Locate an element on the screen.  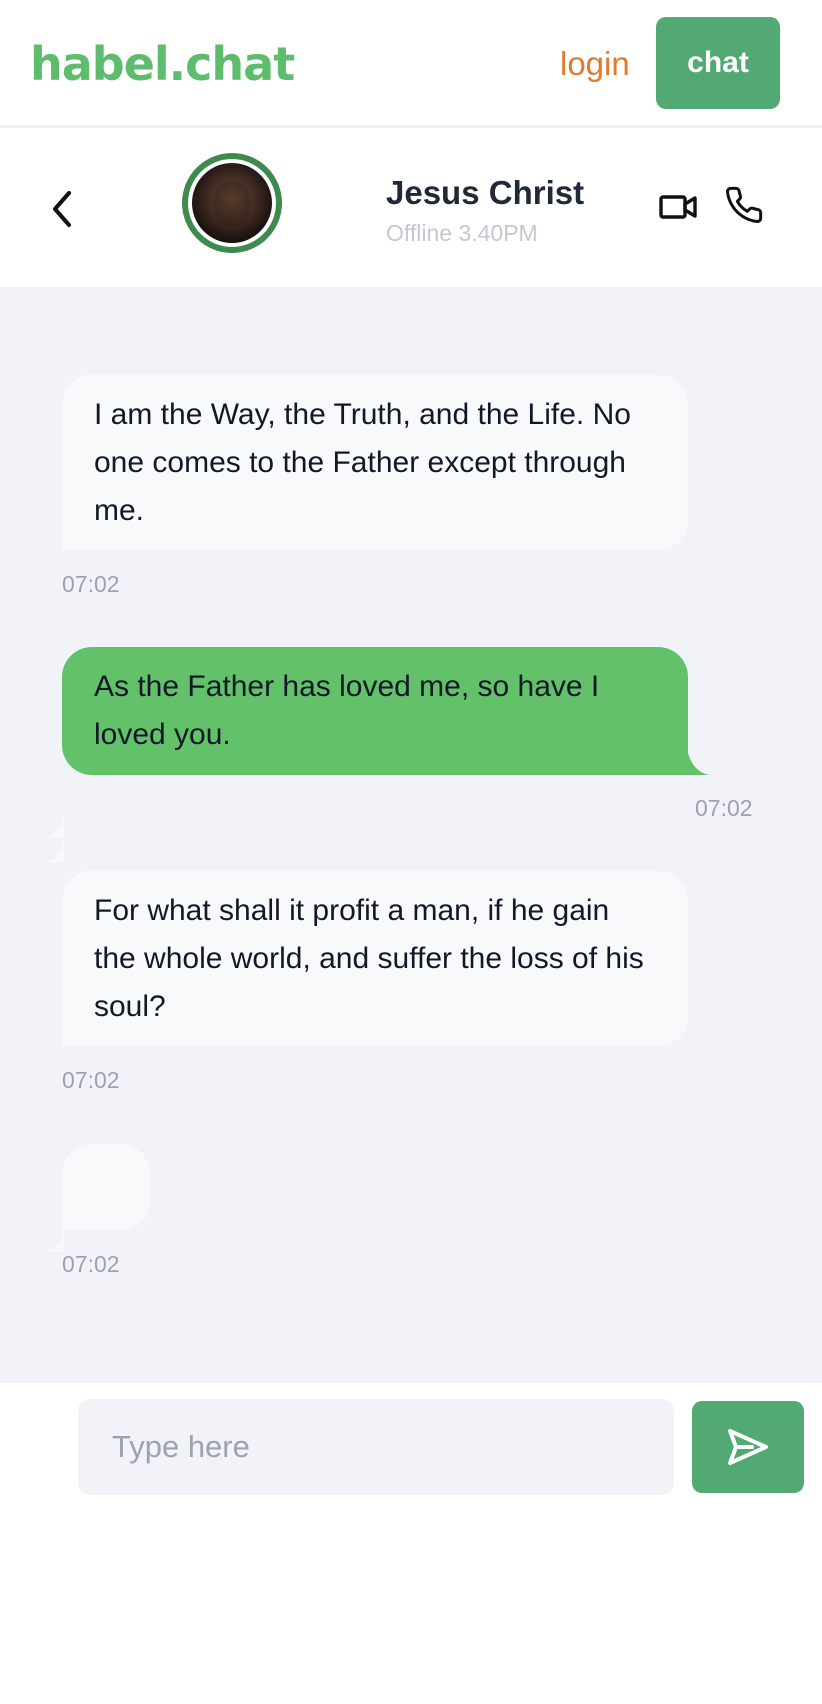
contact-name: Jesus Christ is located at coordinates (485, 192).